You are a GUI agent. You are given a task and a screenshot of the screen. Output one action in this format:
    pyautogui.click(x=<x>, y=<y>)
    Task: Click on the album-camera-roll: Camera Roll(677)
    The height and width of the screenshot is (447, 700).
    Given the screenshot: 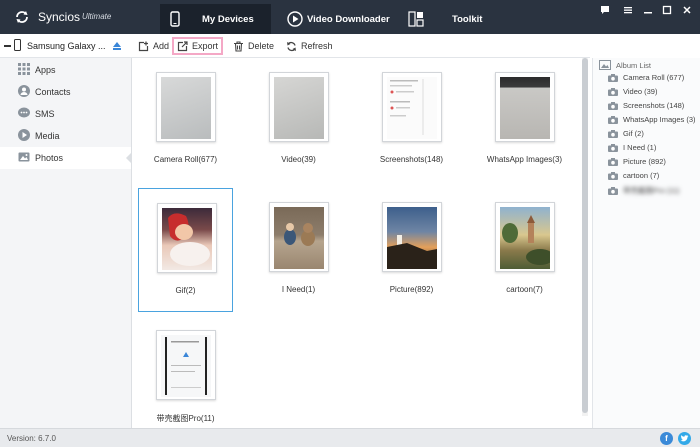 What is the action you would take?
    pyautogui.click(x=185, y=120)
    